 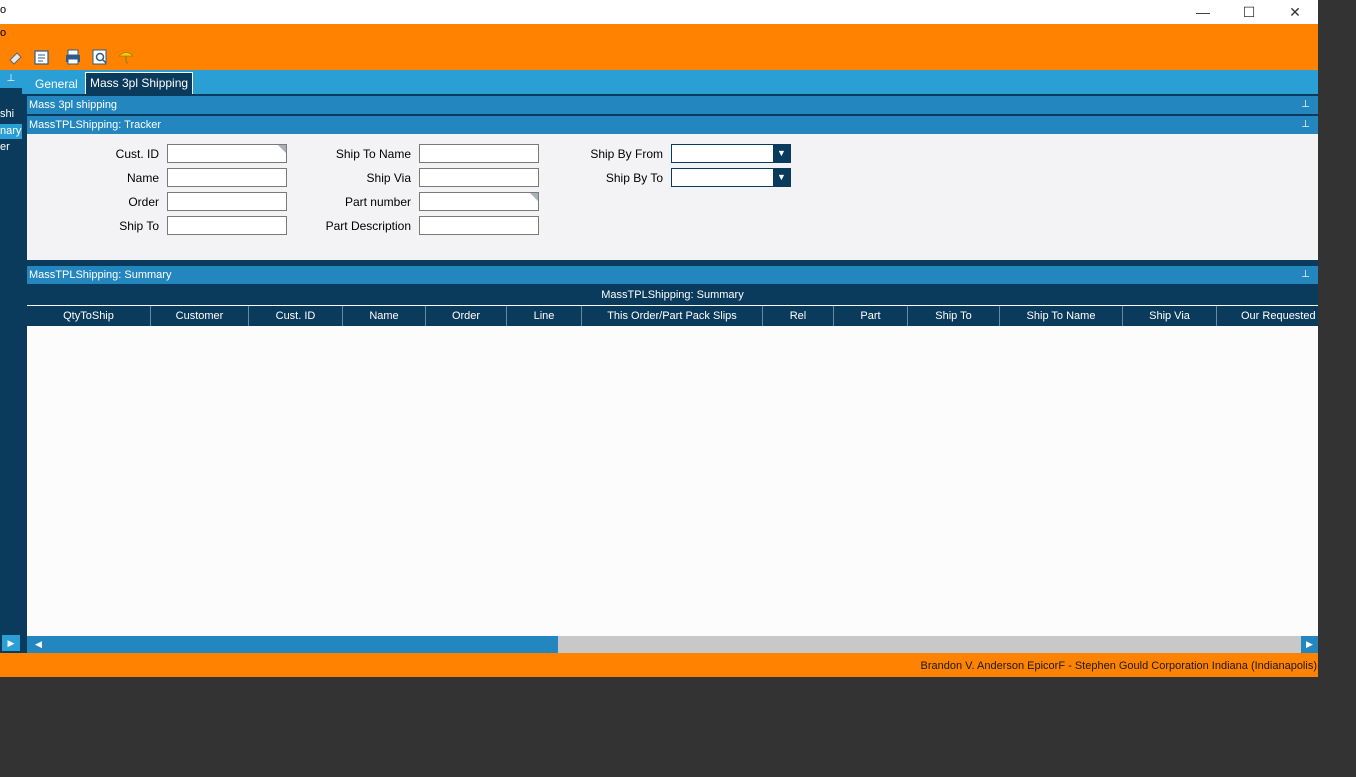 What do you see at coordinates (227, 225) in the screenshot?
I see `ship-to-field` at bounding box center [227, 225].